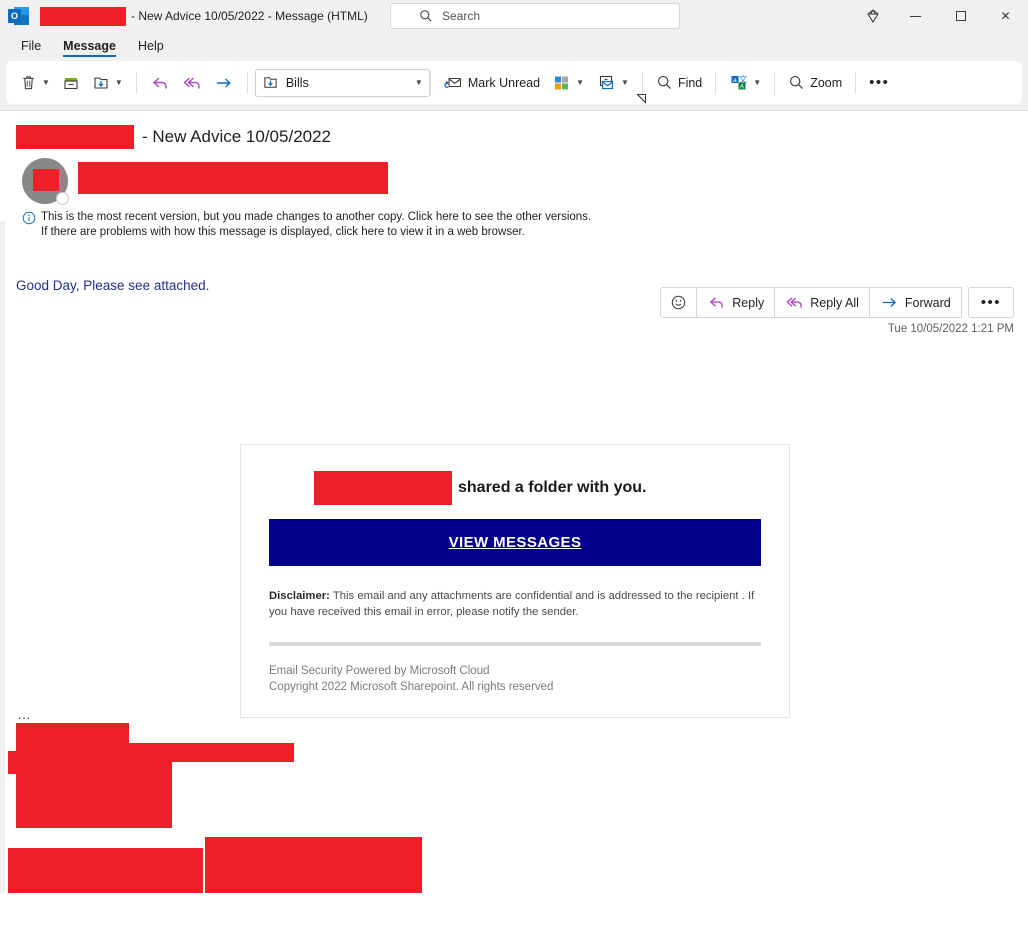 The image size is (1028, 932). Describe the element at coordinates (113, 285) in the screenshot. I see `message-greeting: Good Day, Please see attached.` at that location.